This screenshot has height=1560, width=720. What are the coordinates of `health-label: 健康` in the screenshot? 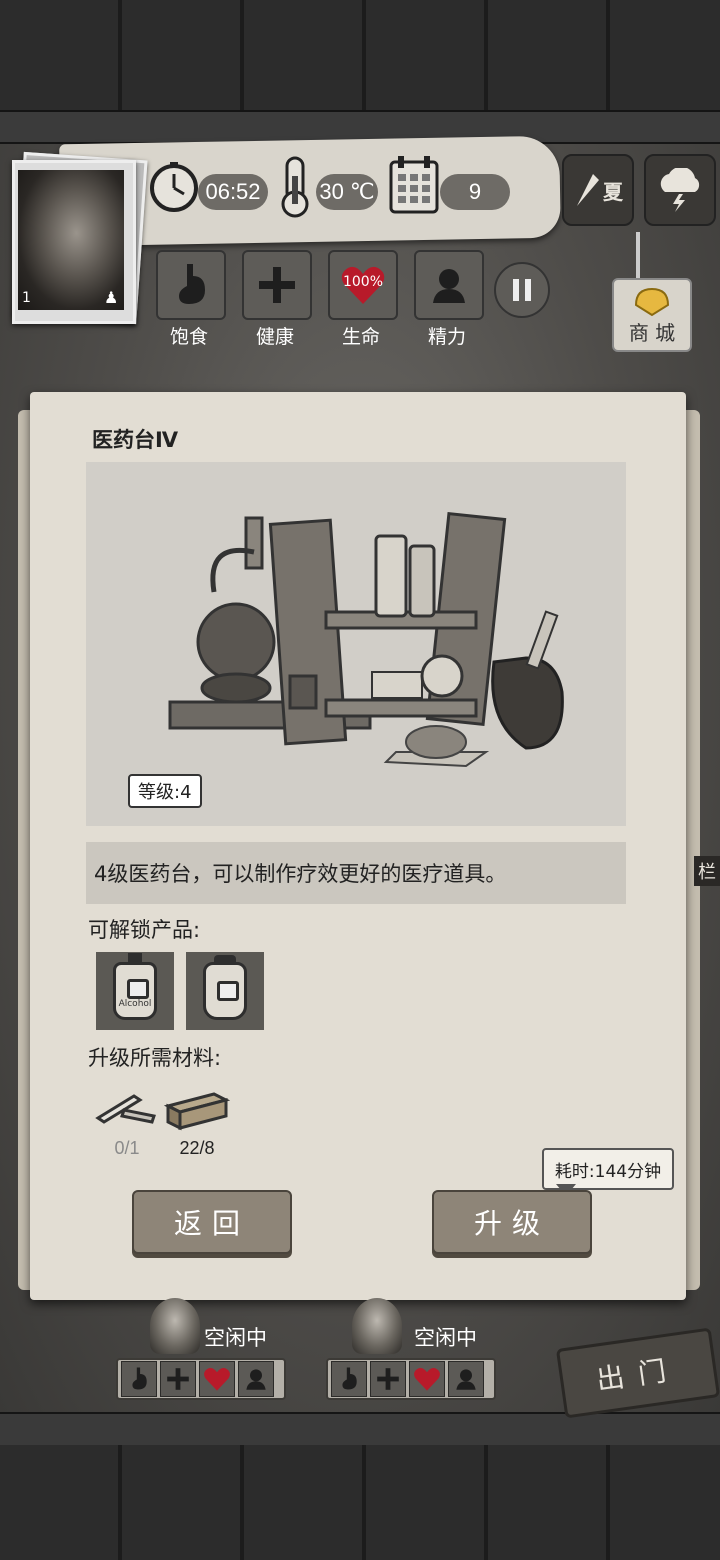 It's located at (274, 337).